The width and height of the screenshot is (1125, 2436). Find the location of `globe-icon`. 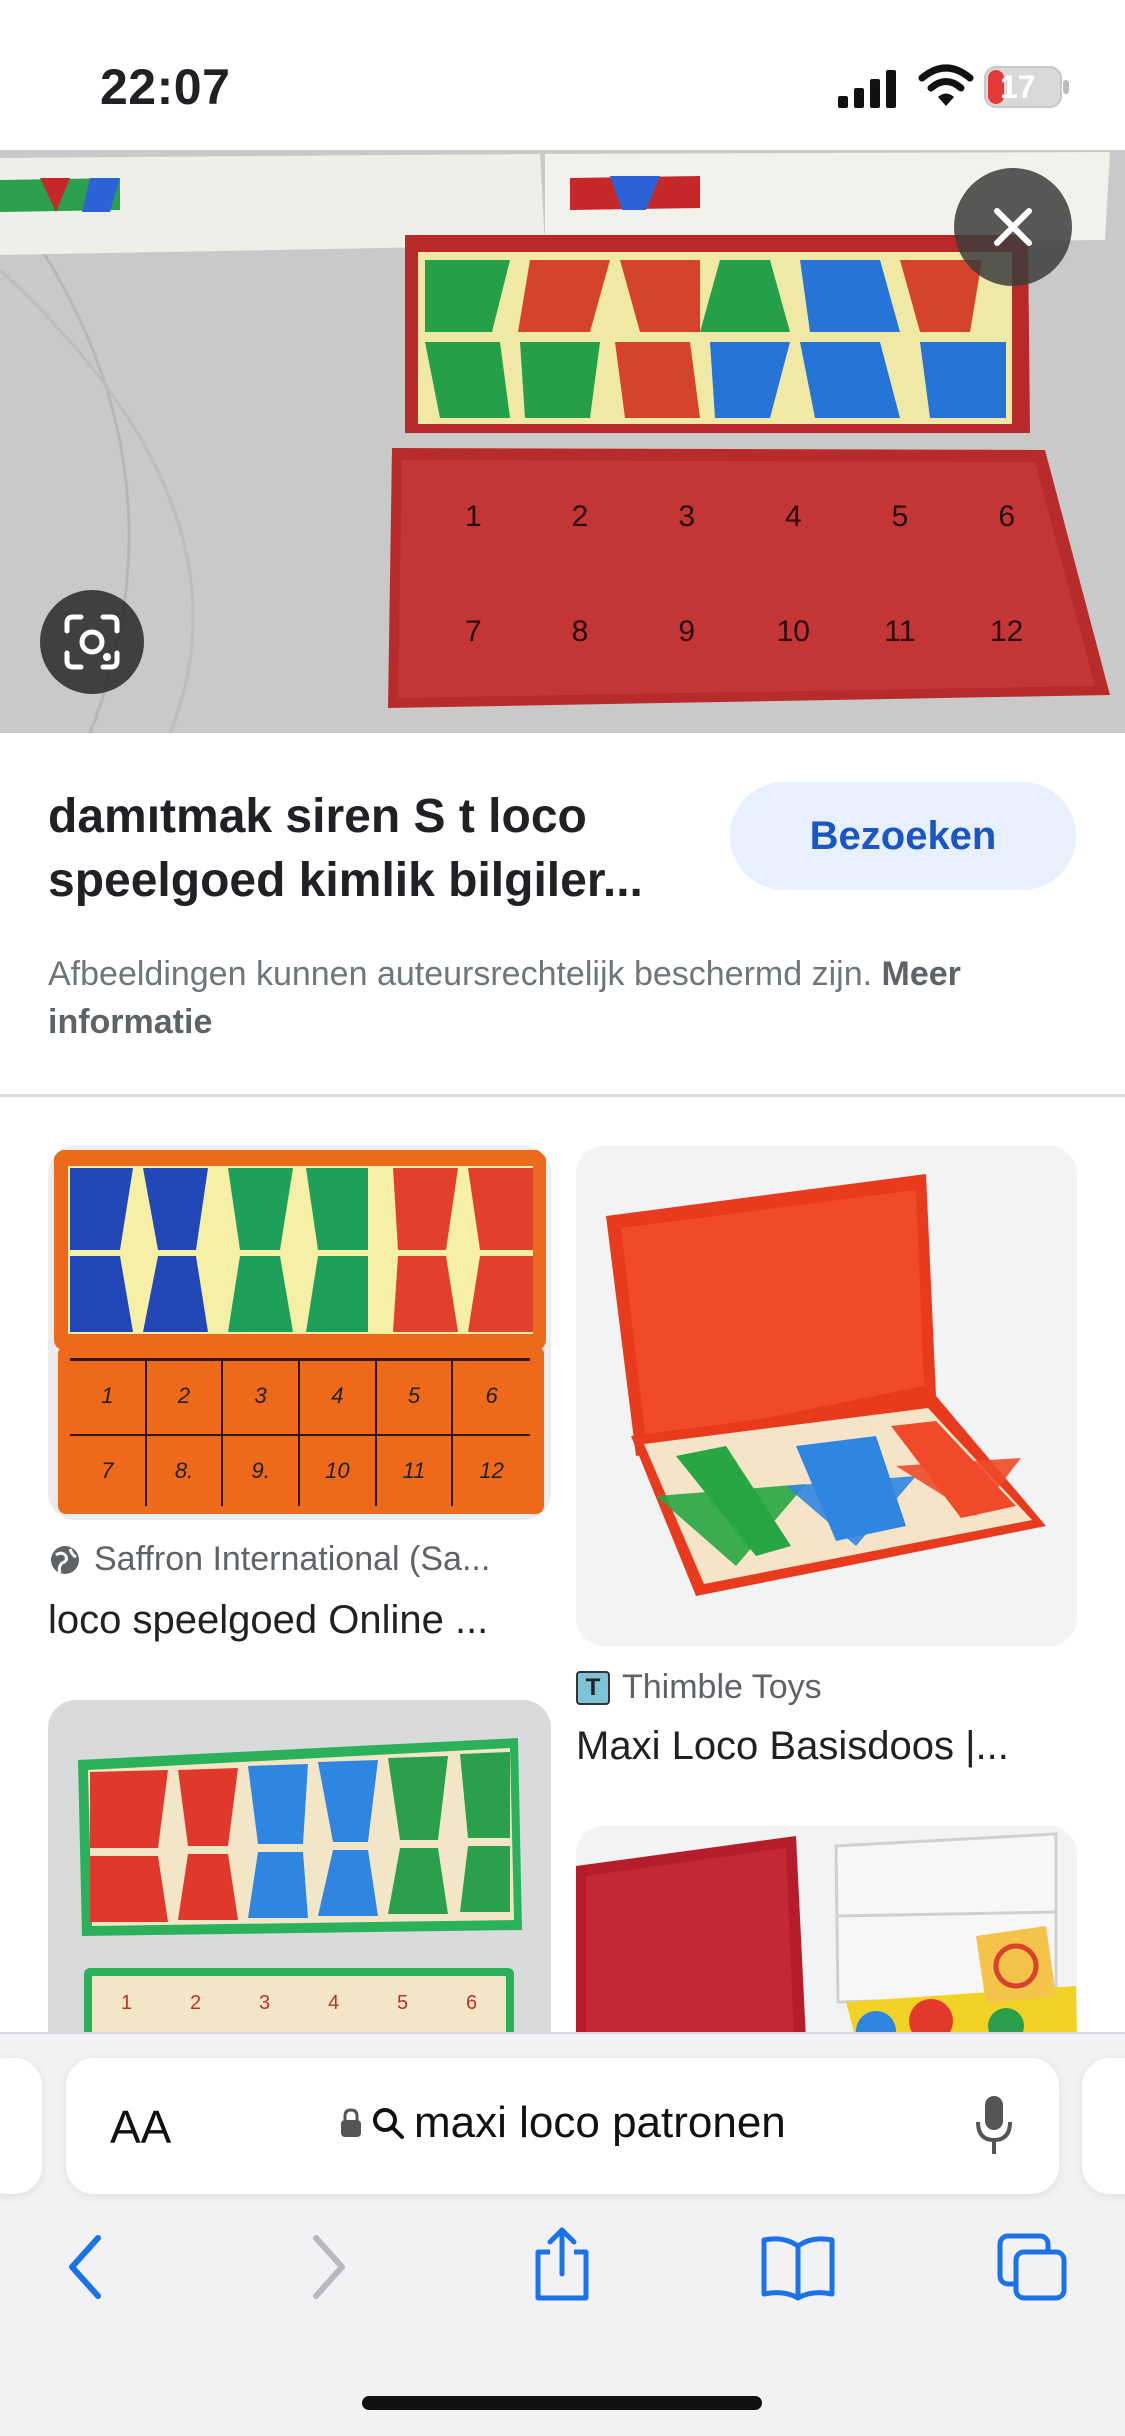

globe-icon is located at coordinates (65, 1559).